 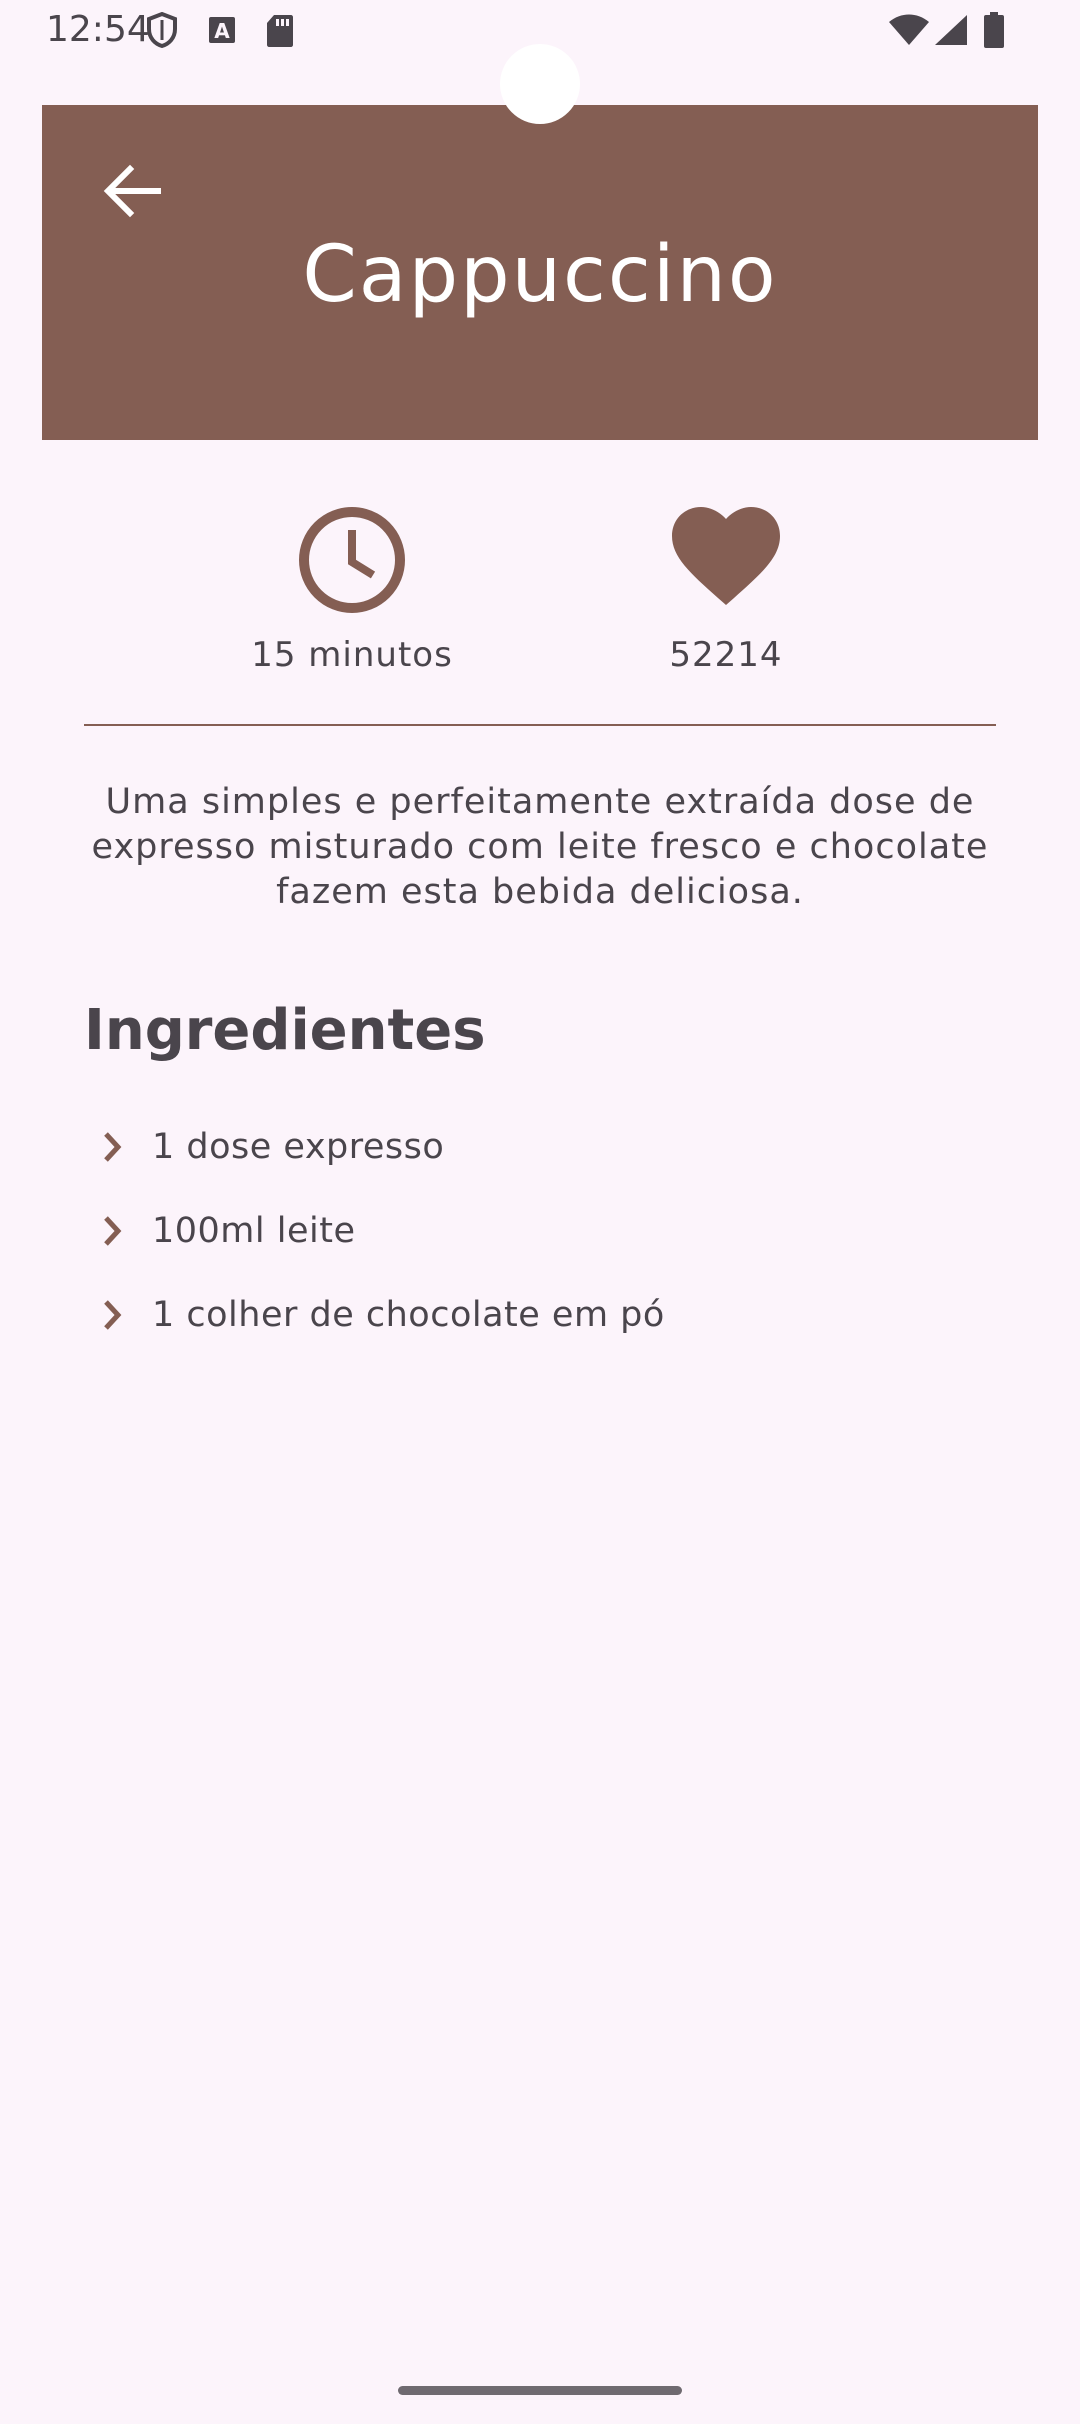 I want to click on divider, so click(x=540, y=725).